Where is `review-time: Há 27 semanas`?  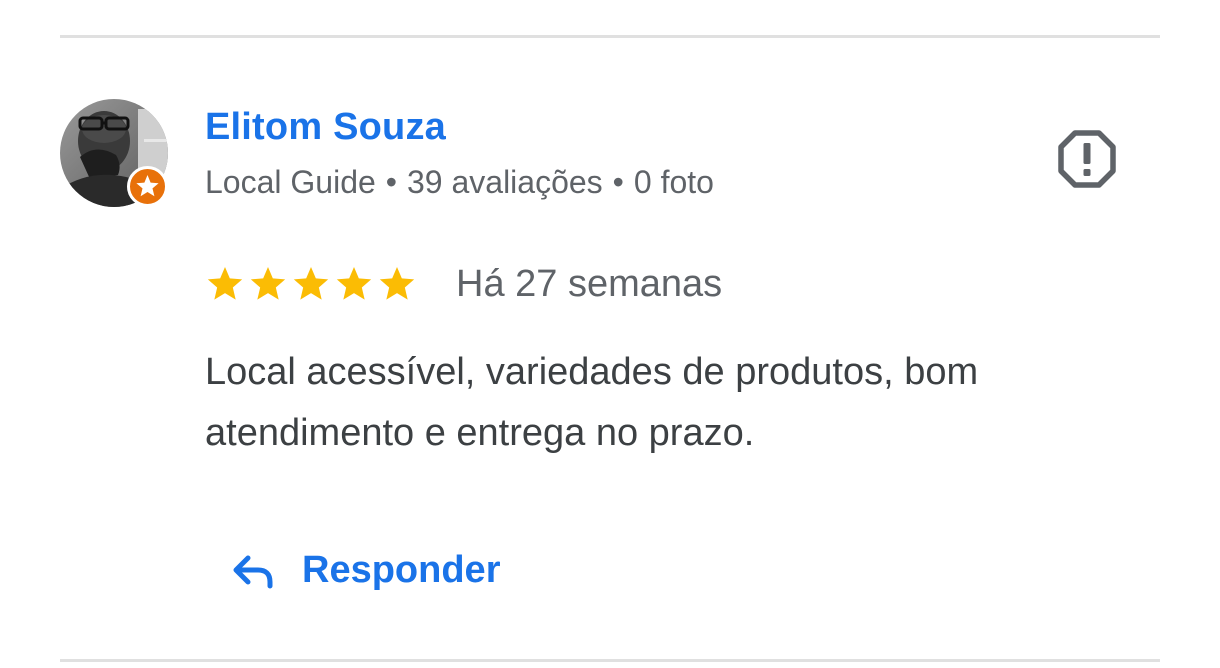
review-time: Há 27 semanas is located at coordinates (589, 283).